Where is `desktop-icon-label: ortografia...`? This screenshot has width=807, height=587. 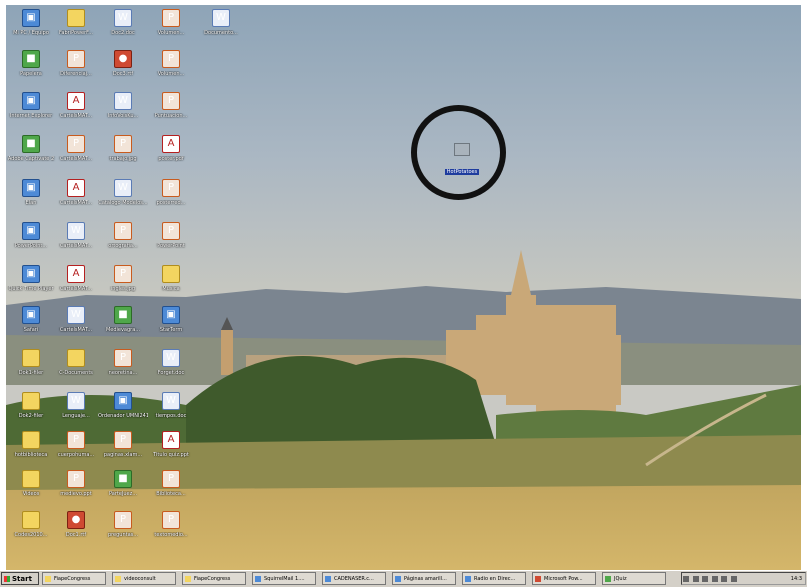 desktop-icon-label: ortografia... is located at coordinates (123, 246).